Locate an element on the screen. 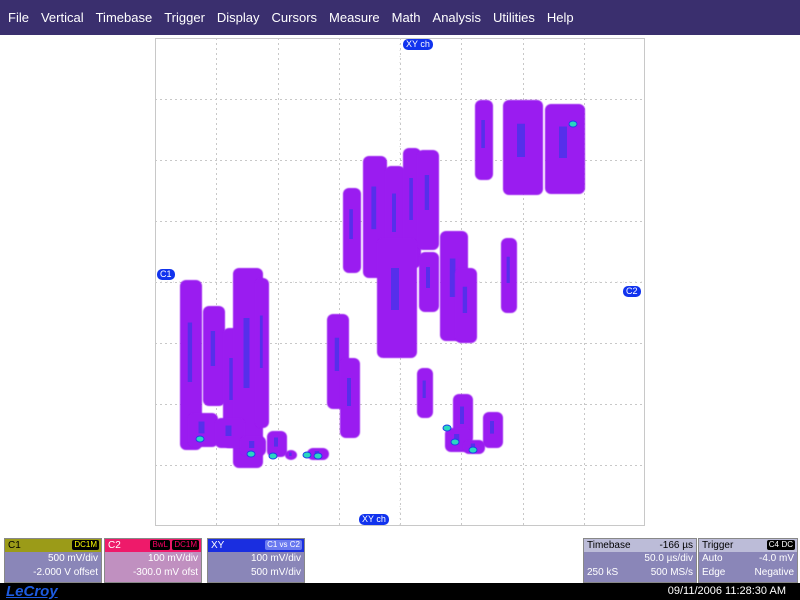 Image resolution: width=800 pixels, height=600 pixels. c1-label: C1 is located at coordinates (14, 545).